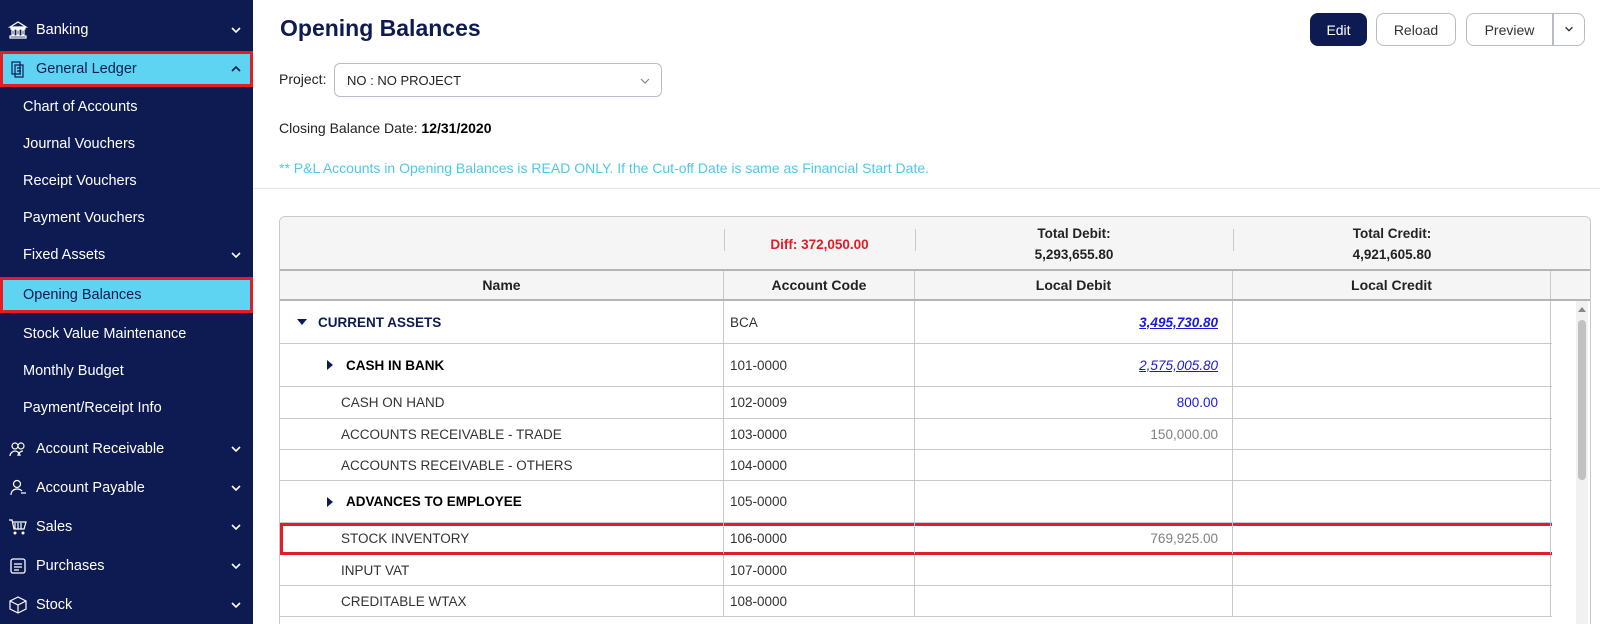 The width and height of the screenshot is (1600, 624). Describe the element at coordinates (86, 69) in the screenshot. I see `sidebar-item-label: General Ledger` at that location.